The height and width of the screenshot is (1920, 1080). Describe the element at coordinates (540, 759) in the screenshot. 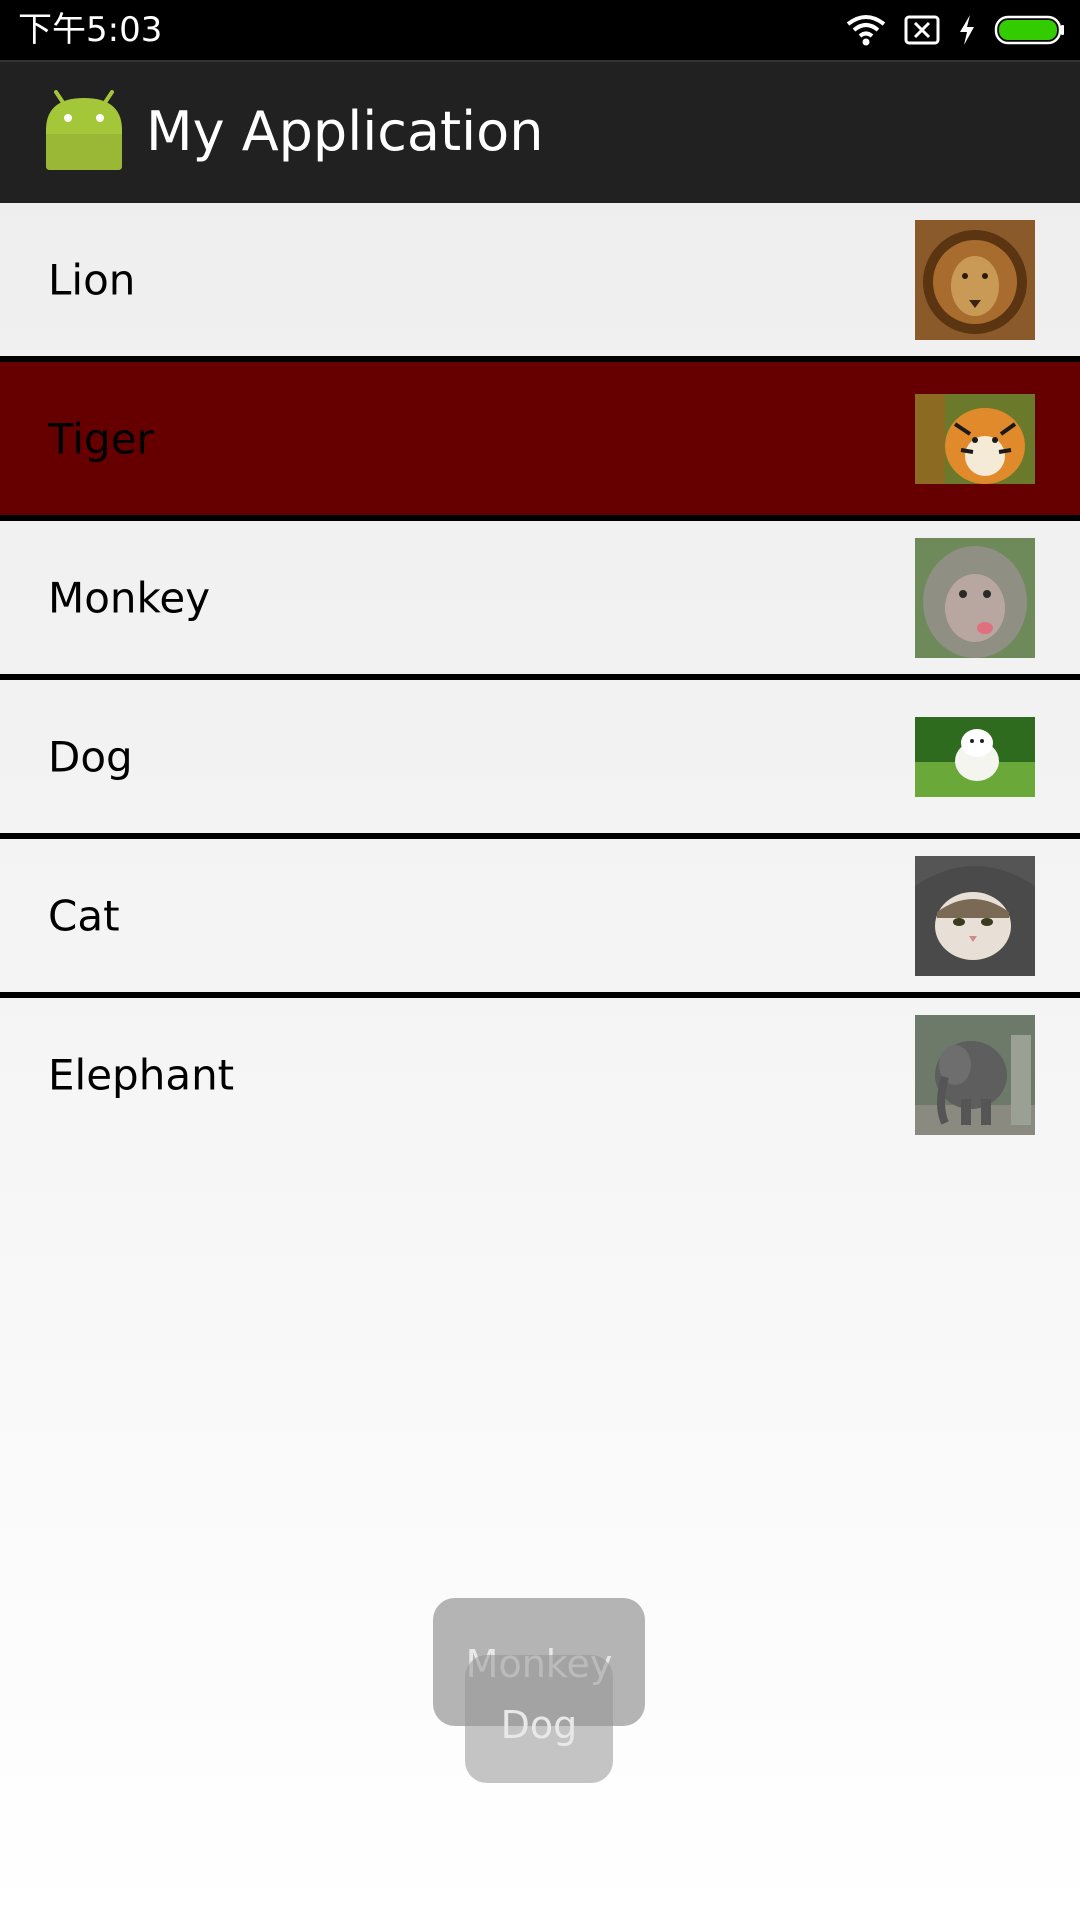

I see `list-item-dog: Dog` at that location.